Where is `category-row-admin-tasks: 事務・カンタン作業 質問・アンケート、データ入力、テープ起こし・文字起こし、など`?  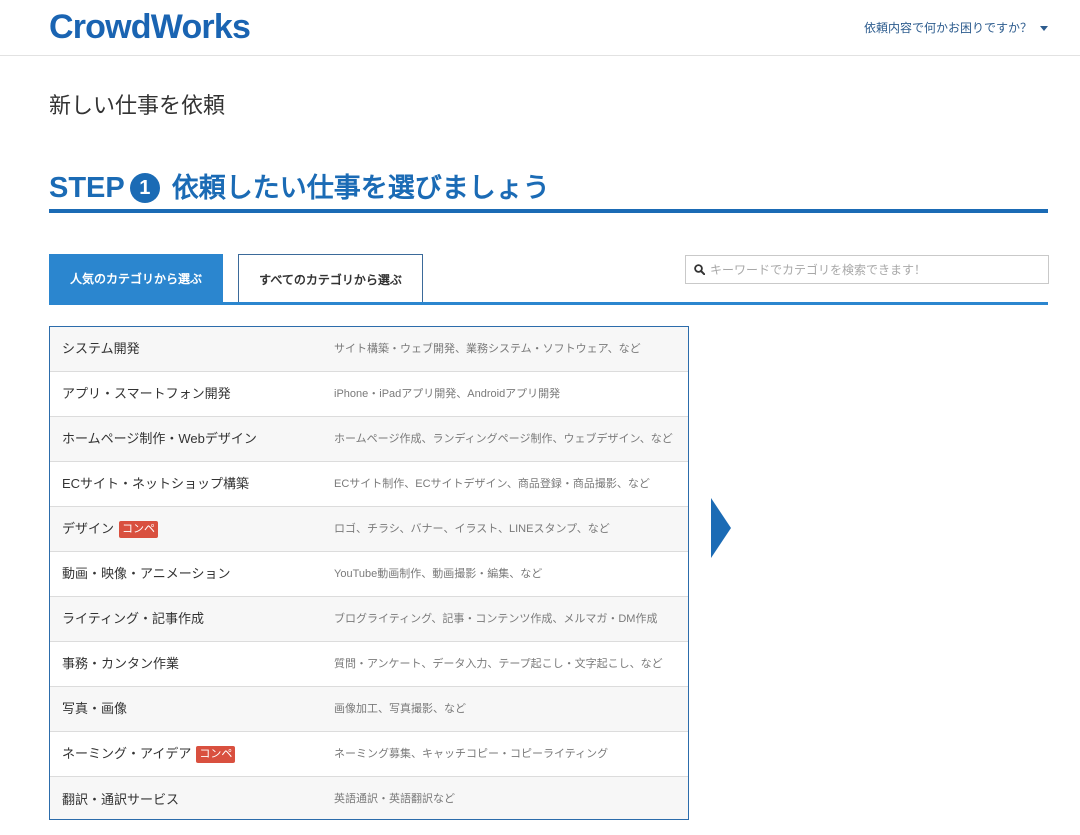
category-row-admin-tasks: 事務・カンタン作業 質問・アンケート、データ入力、テープ起こし・文字起こし、など is located at coordinates (369, 664).